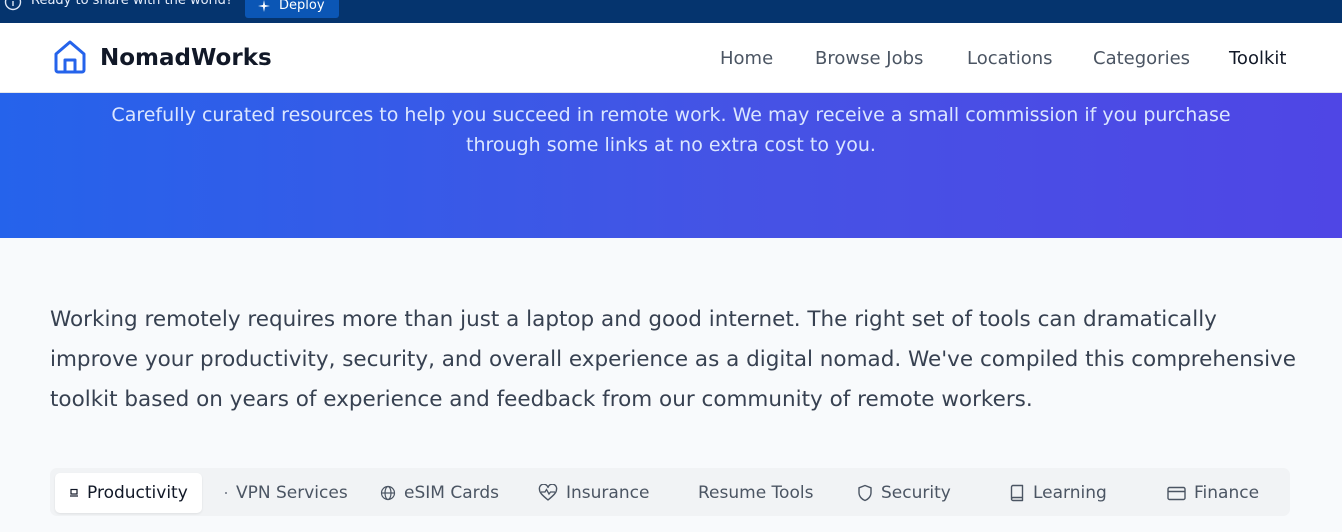 The height and width of the screenshot is (532, 1342). I want to click on deploy-button-label: Deploy, so click(302, 6).